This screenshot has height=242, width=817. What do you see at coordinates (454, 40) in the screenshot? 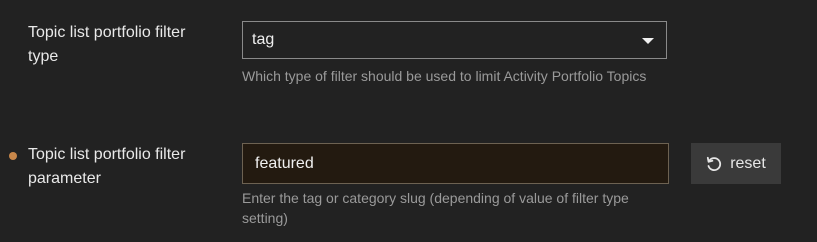
I see `filter-type-select: tag` at bounding box center [454, 40].